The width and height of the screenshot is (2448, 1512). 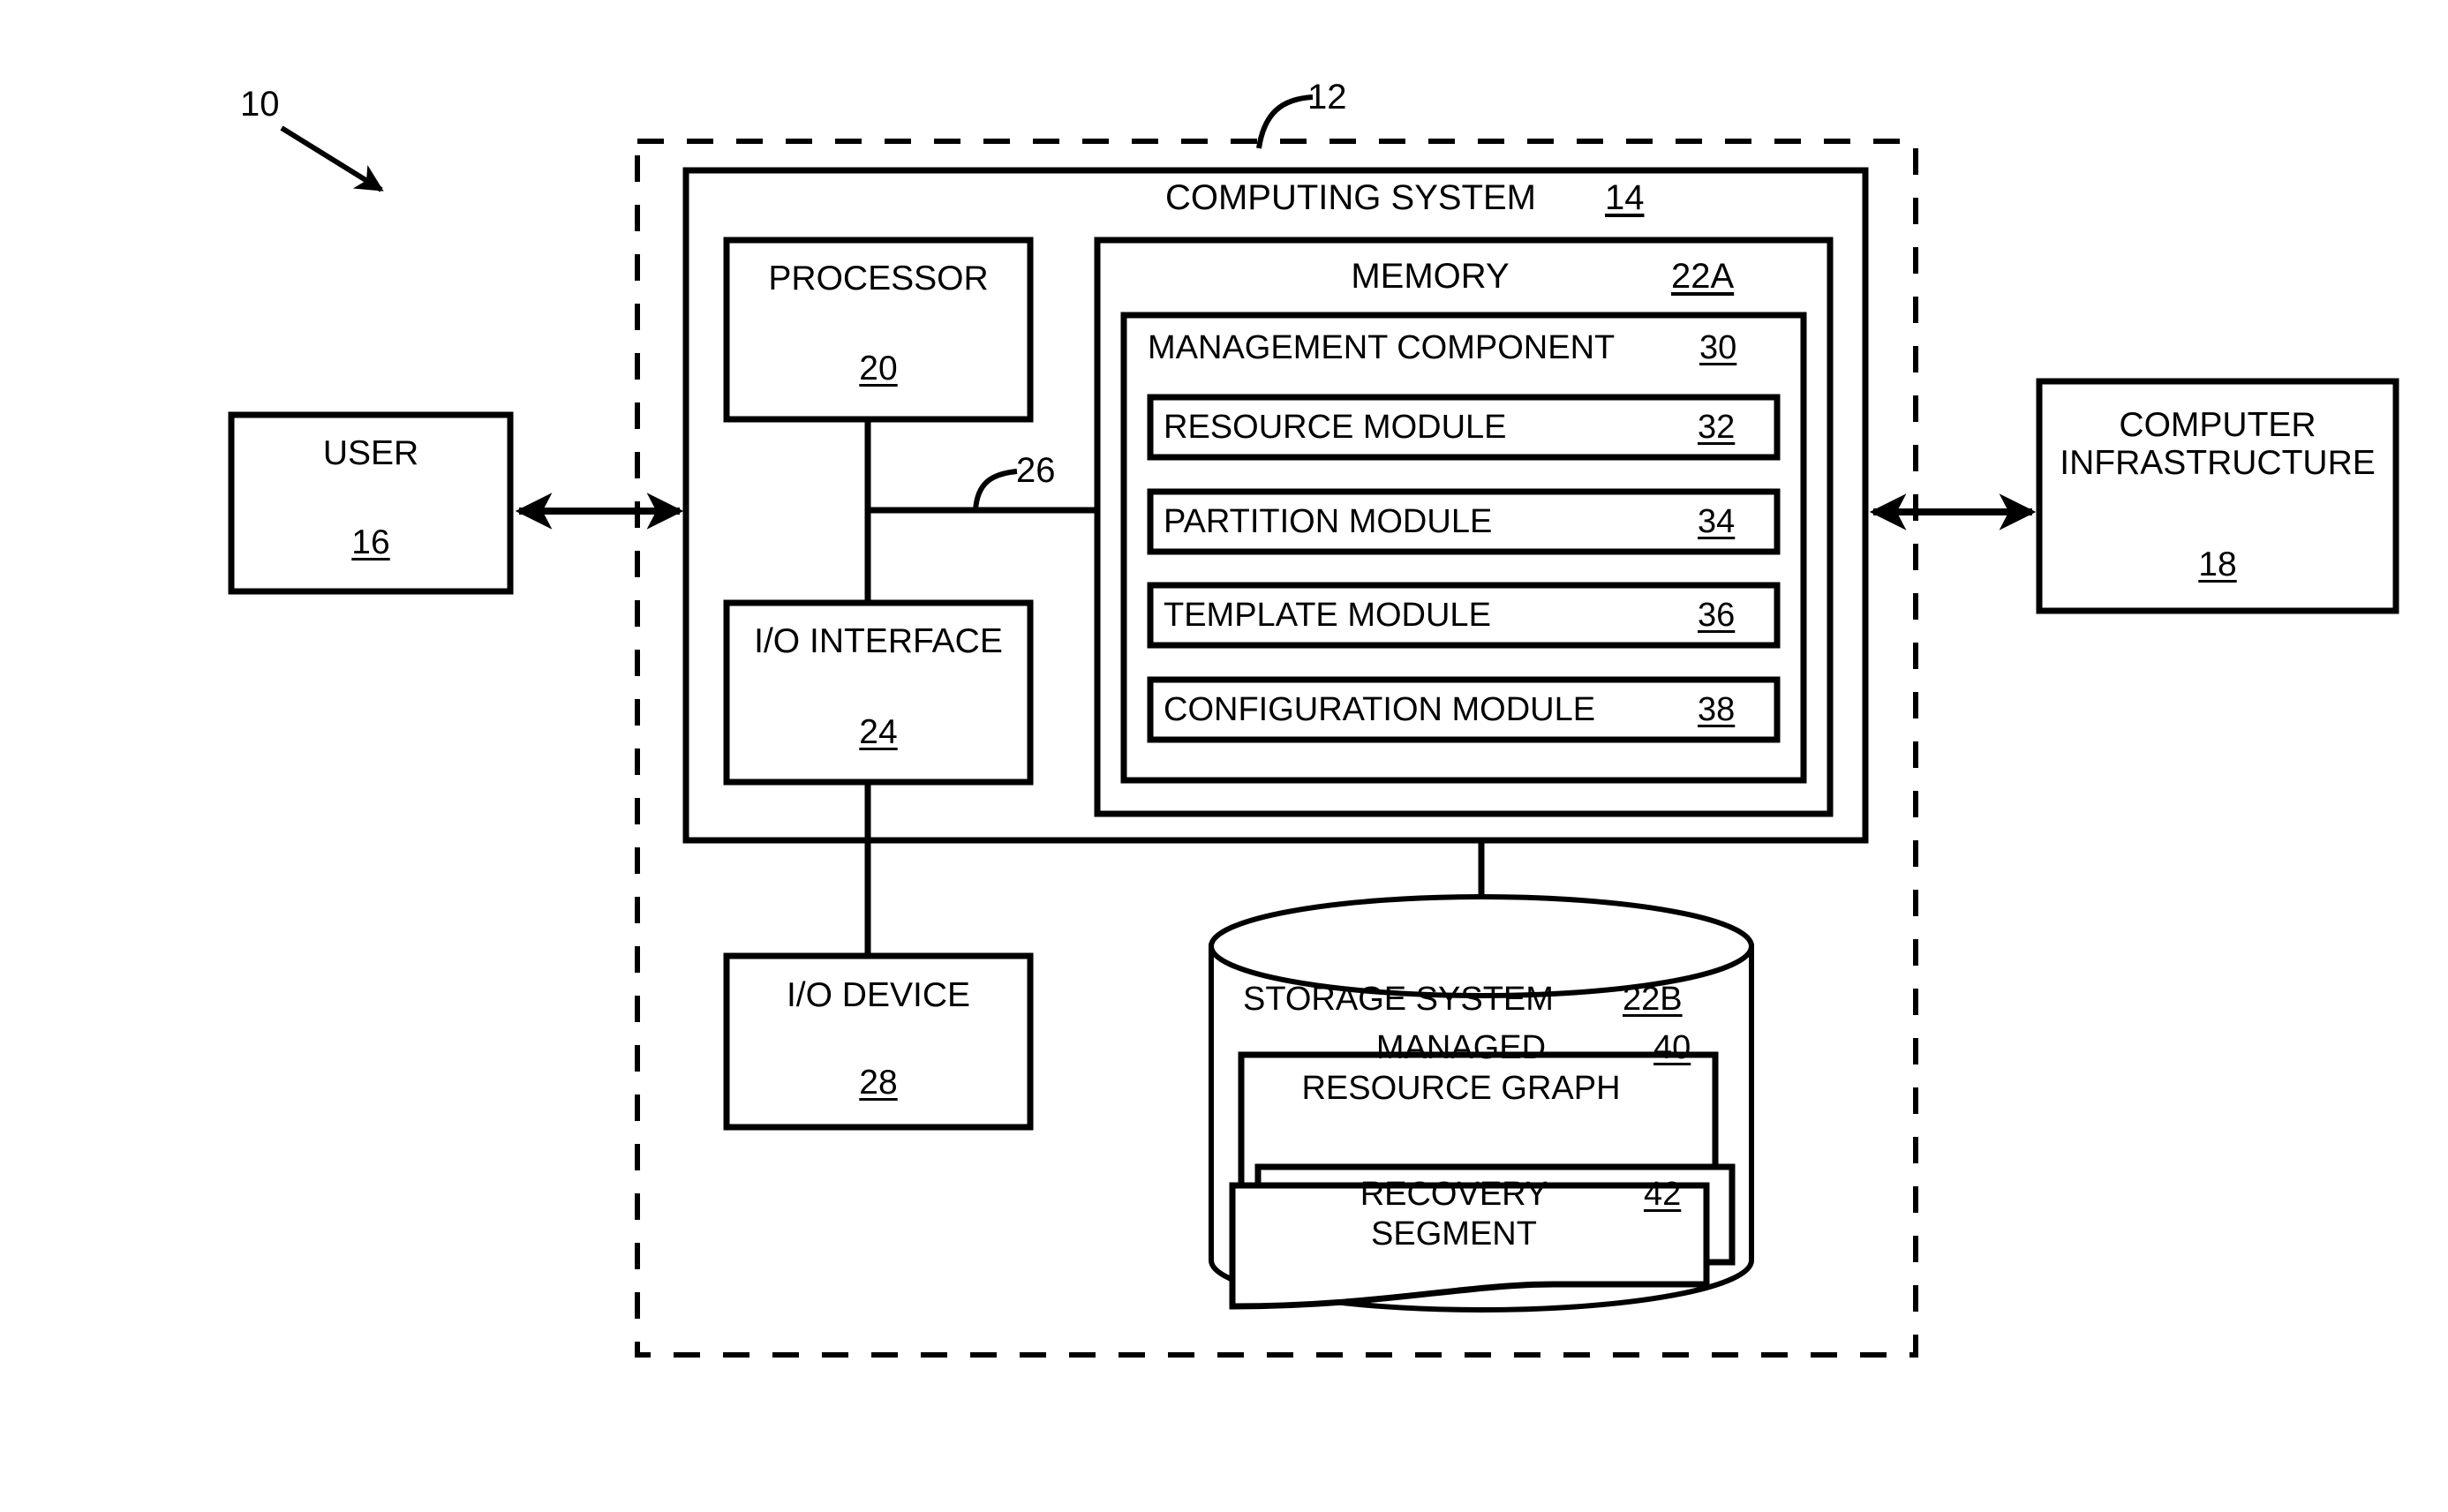 I want to click on figure-lead-arrow, so click(x=332, y=158).